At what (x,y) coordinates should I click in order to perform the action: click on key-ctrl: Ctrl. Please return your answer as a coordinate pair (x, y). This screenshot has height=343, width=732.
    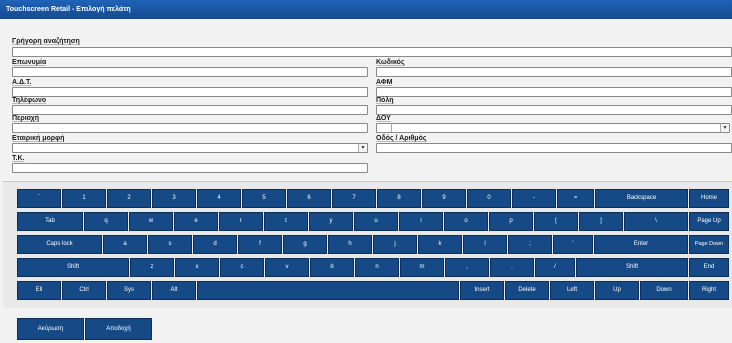
    Looking at the image, I should click on (84, 290).